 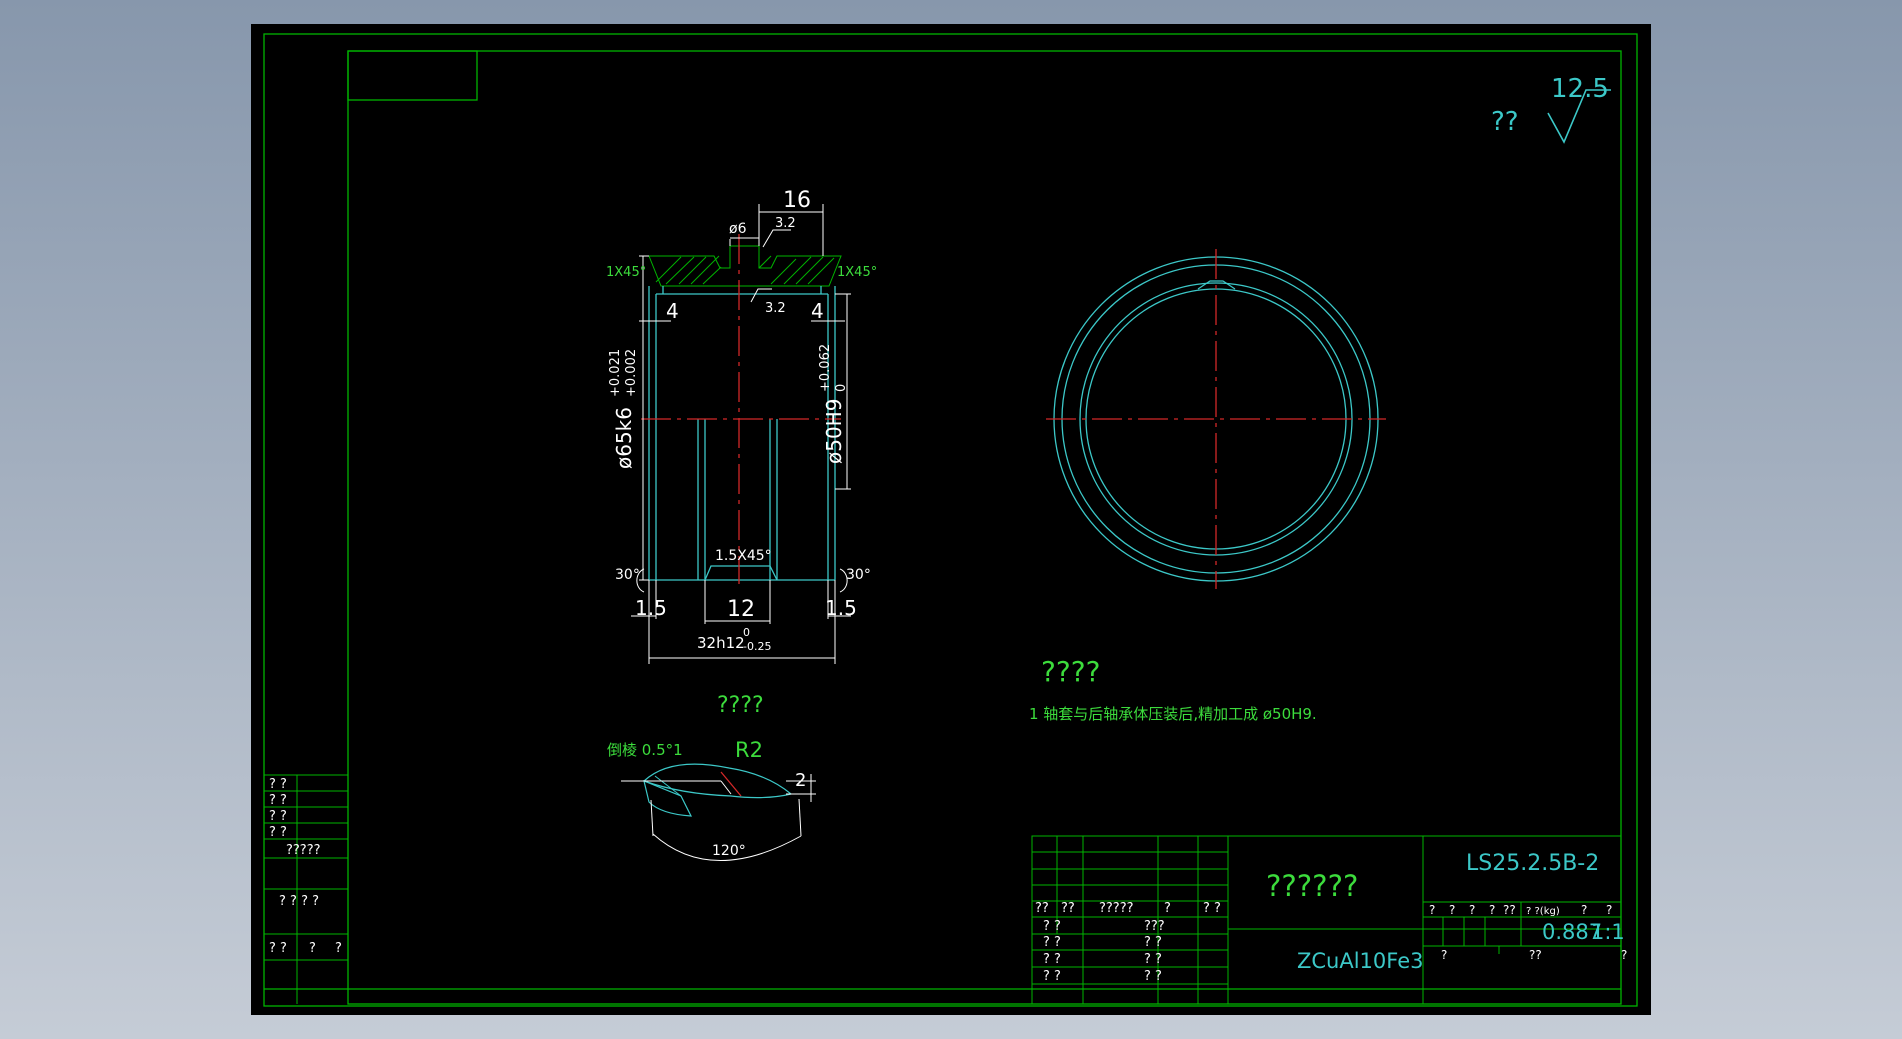 I want to click on dim-length: 32h12, so click(x=721, y=643).